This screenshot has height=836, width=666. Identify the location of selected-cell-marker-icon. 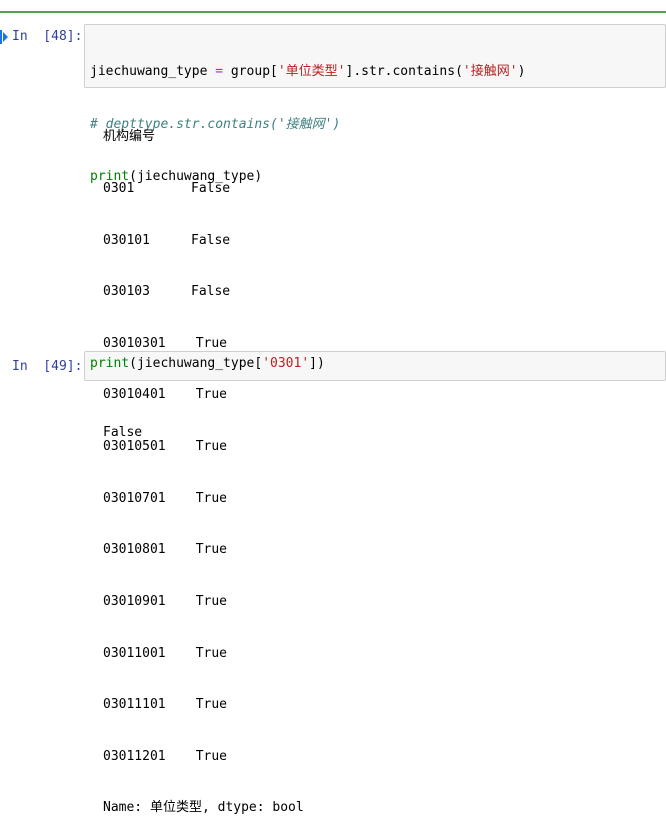
(4, 37).